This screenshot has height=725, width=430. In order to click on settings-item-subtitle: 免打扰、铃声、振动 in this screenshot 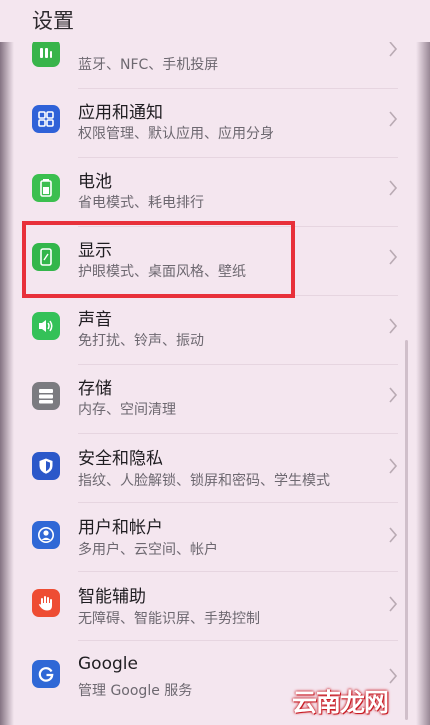, I will do `click(141, 341)`.